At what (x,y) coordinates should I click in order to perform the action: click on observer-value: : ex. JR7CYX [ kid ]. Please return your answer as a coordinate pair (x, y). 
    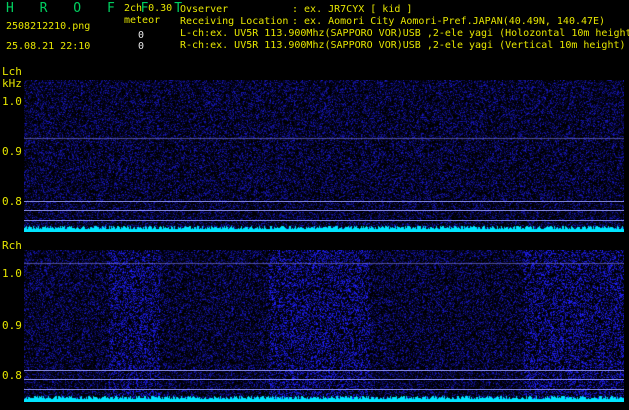
    Looking at the image, I should click on (352, 9).